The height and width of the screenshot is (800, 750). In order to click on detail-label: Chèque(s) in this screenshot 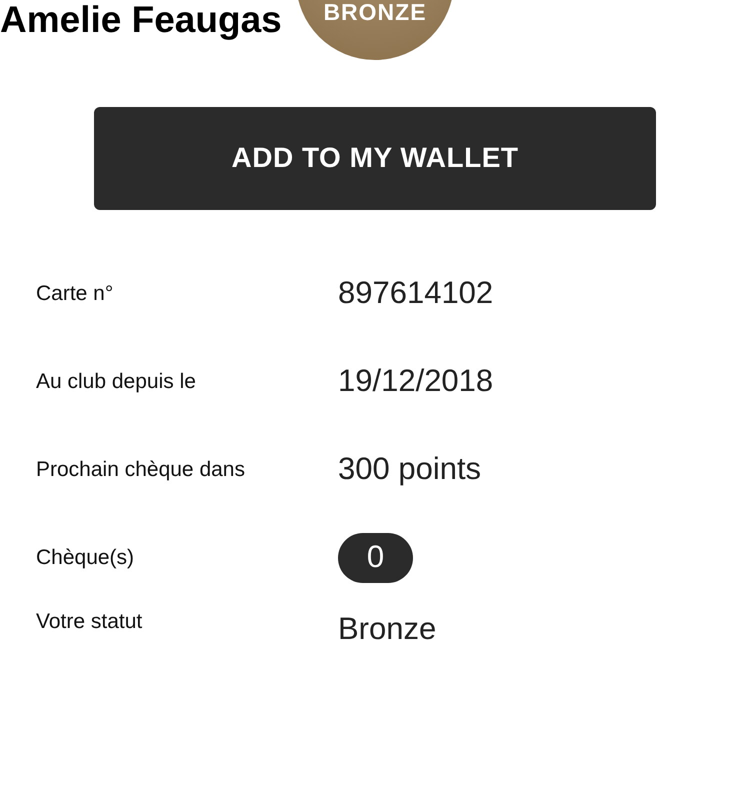, I will do `click(86, 557)`.